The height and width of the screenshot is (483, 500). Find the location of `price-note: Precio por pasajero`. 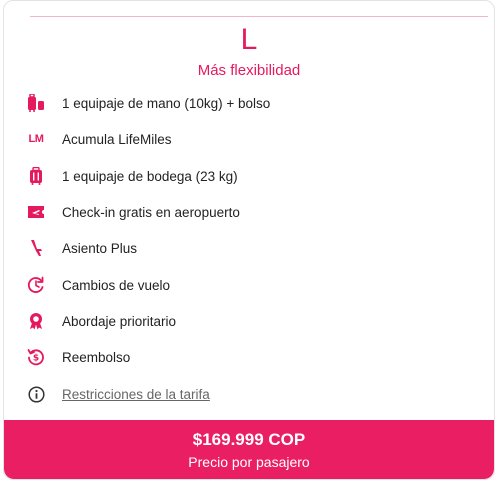

price-note: Precio por pasajero is located at coordinates (249, 462).